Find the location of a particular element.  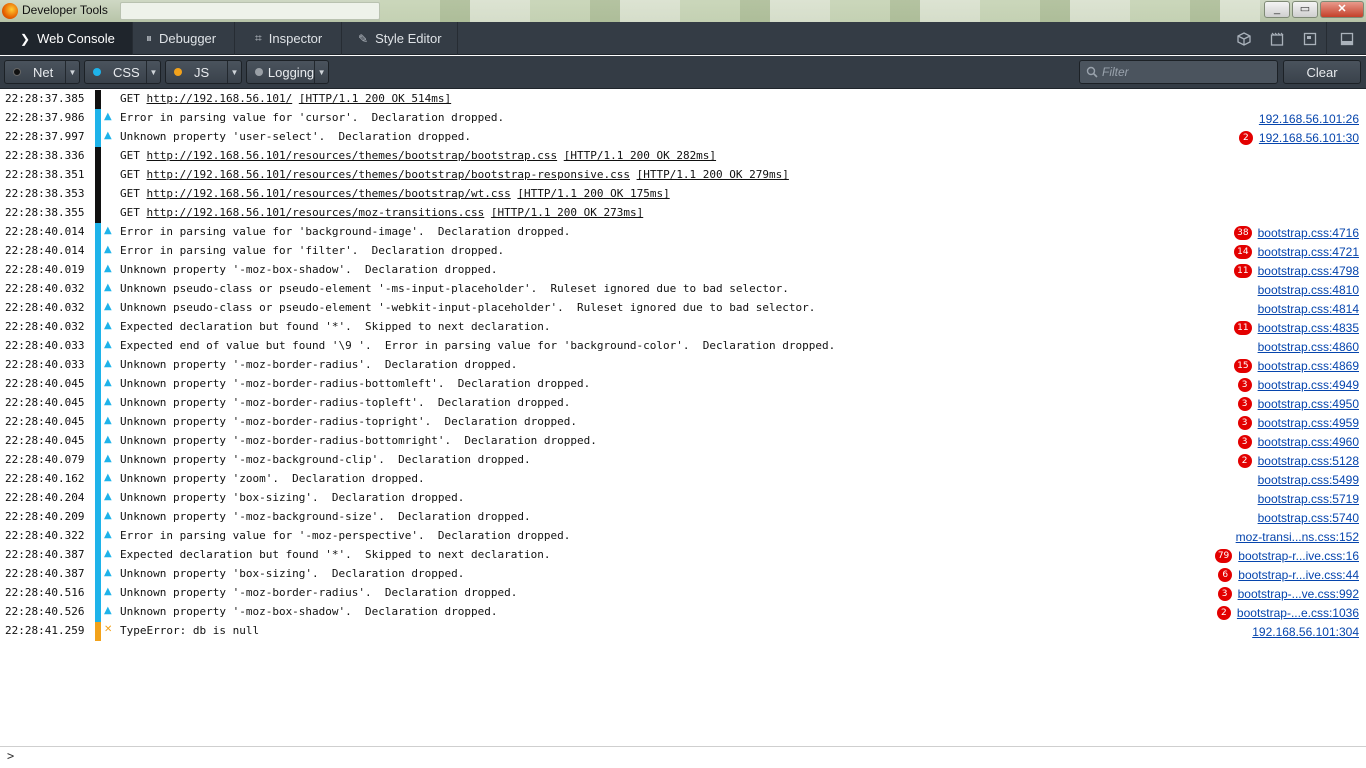

tab-style-editor: ✎ Style Editor is located at coordinates (400, 38).